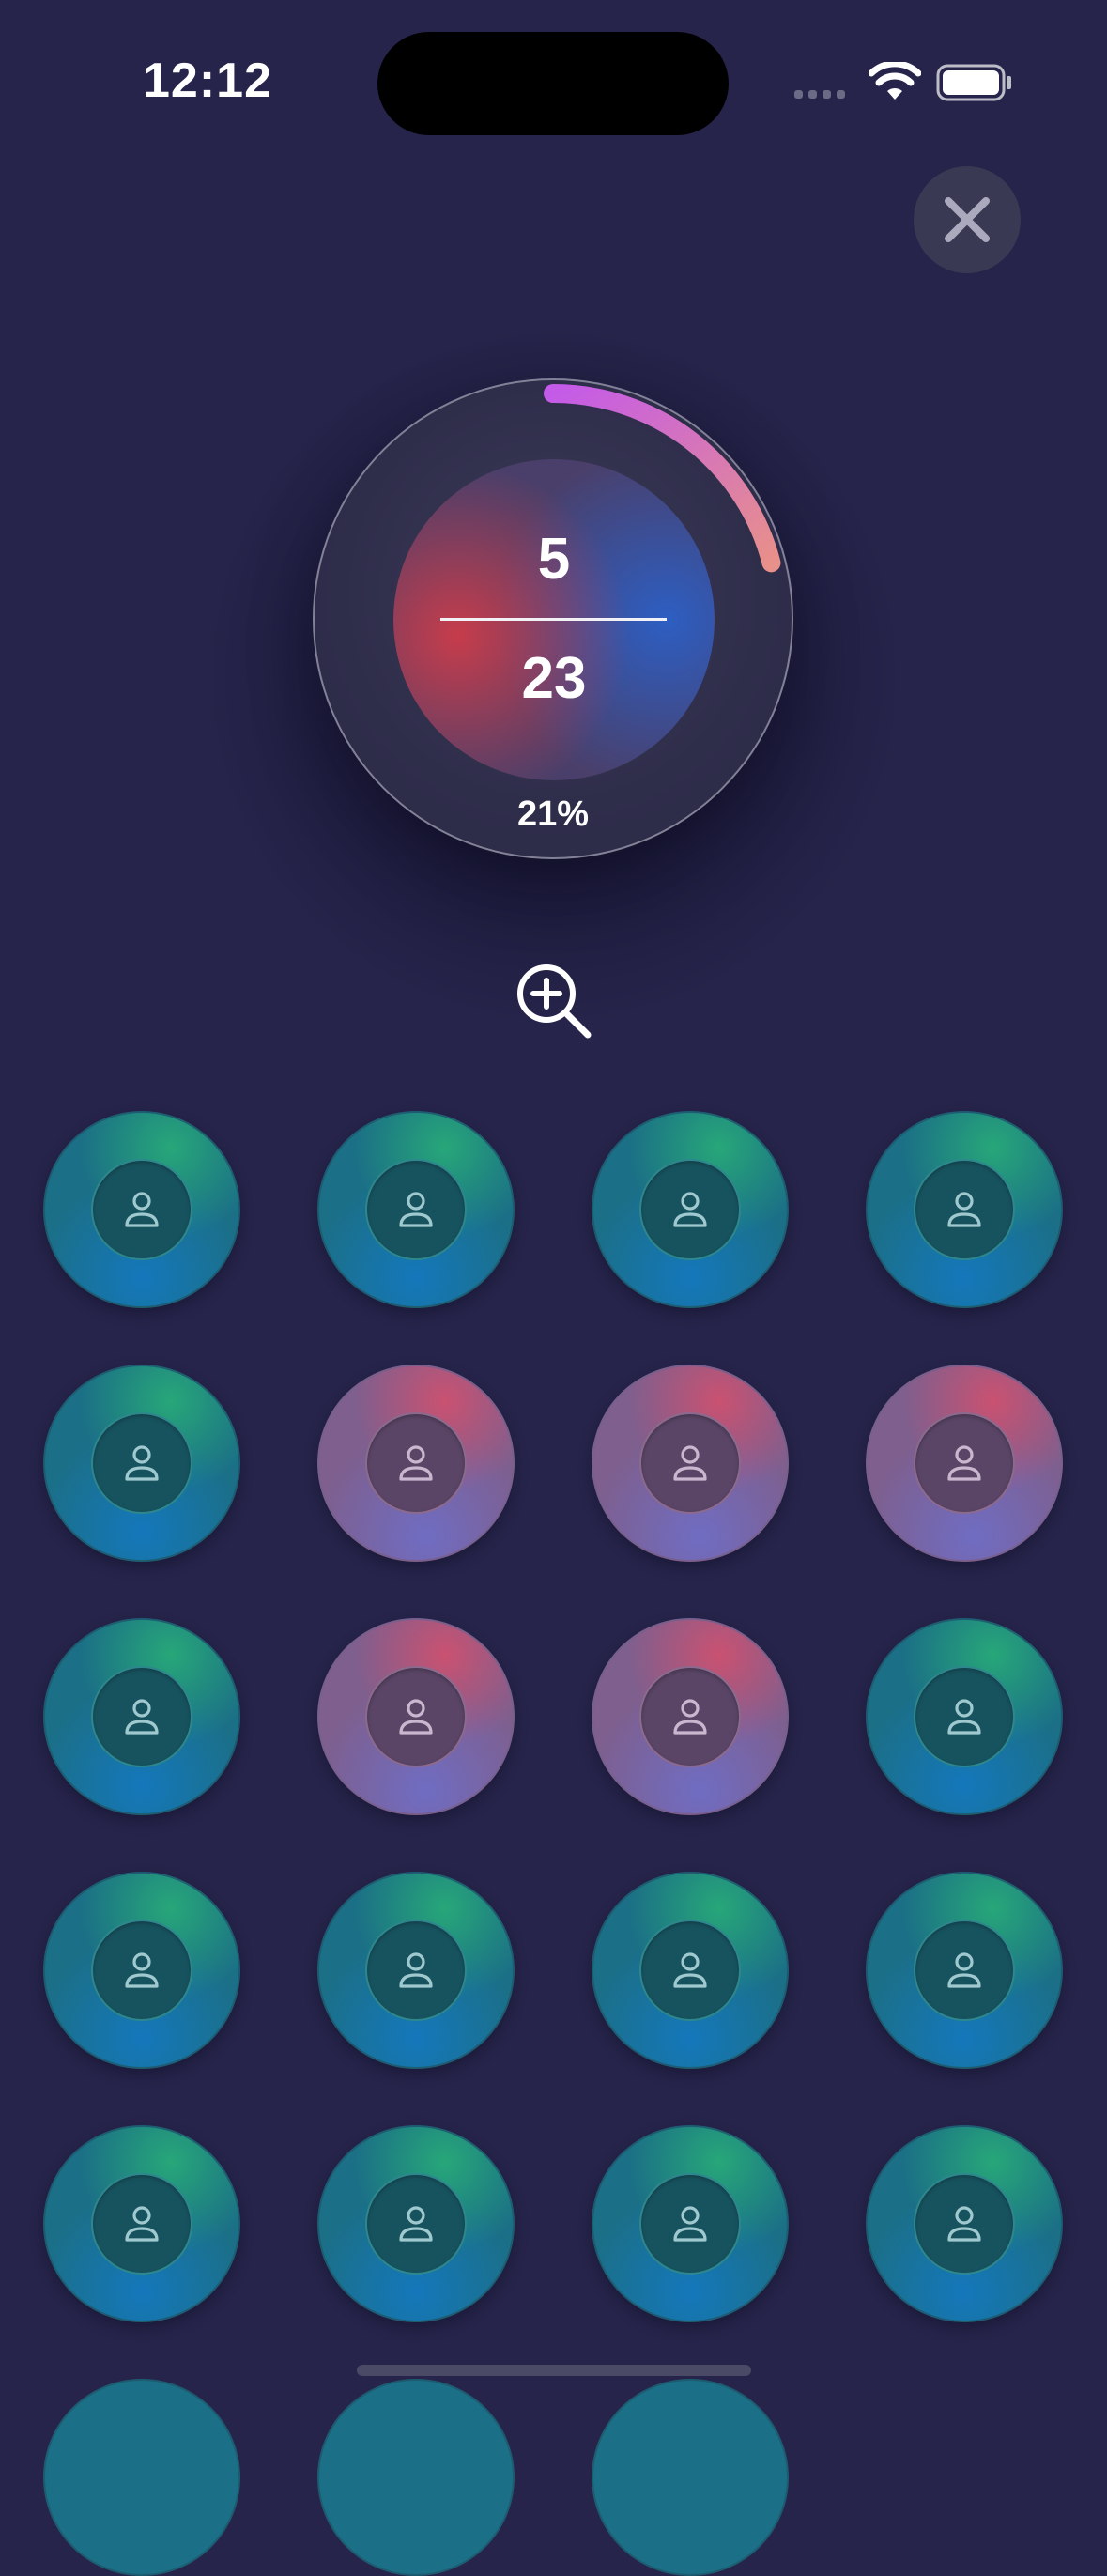 This screenshot has width=1107, height=2576. I want to click on cellular-signal-icon, so click(819, 94).